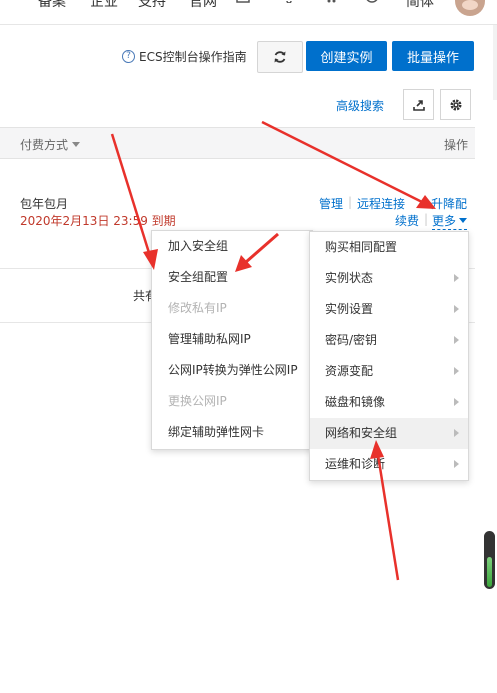 The image size is (497, 693). I want to click on export-icon, so click(418, 105).